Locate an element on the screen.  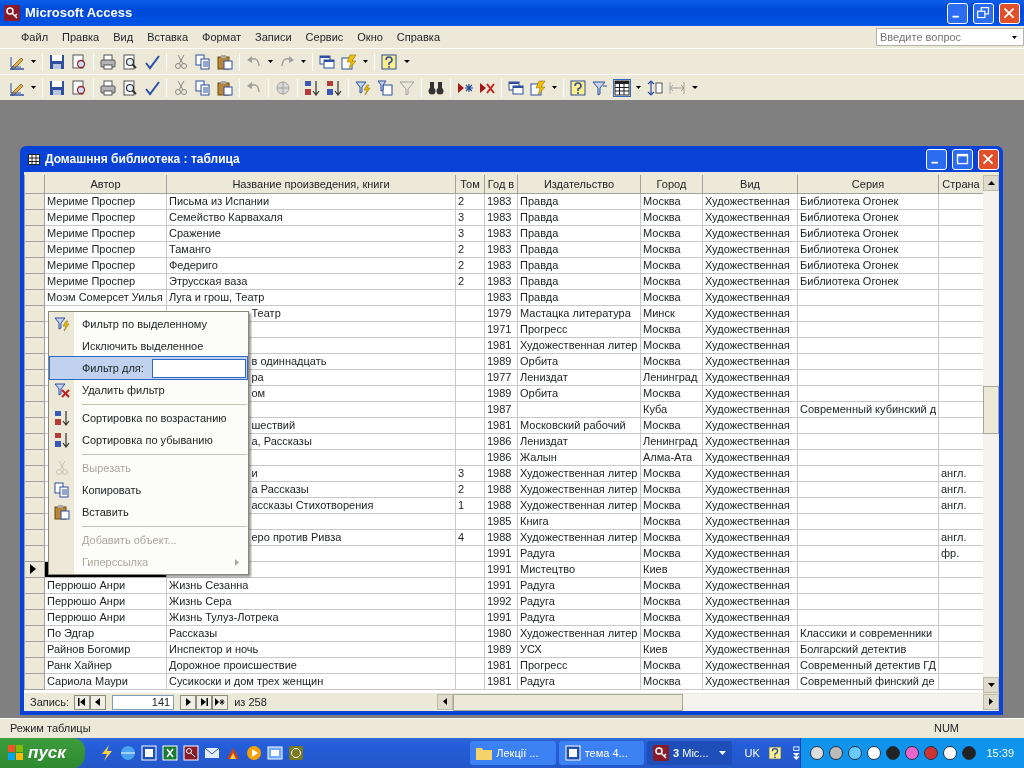
menu-item: Записи is located at coordinates (273, 37).